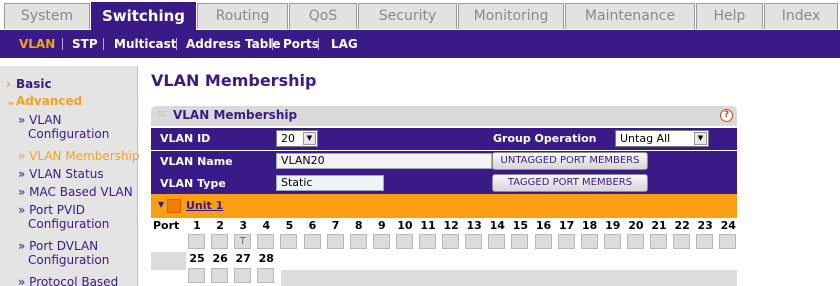 The image size is (840, 286). Describe the element at coordinates (428, 225) in the screenshot. I see `port-number: 11` at that location.